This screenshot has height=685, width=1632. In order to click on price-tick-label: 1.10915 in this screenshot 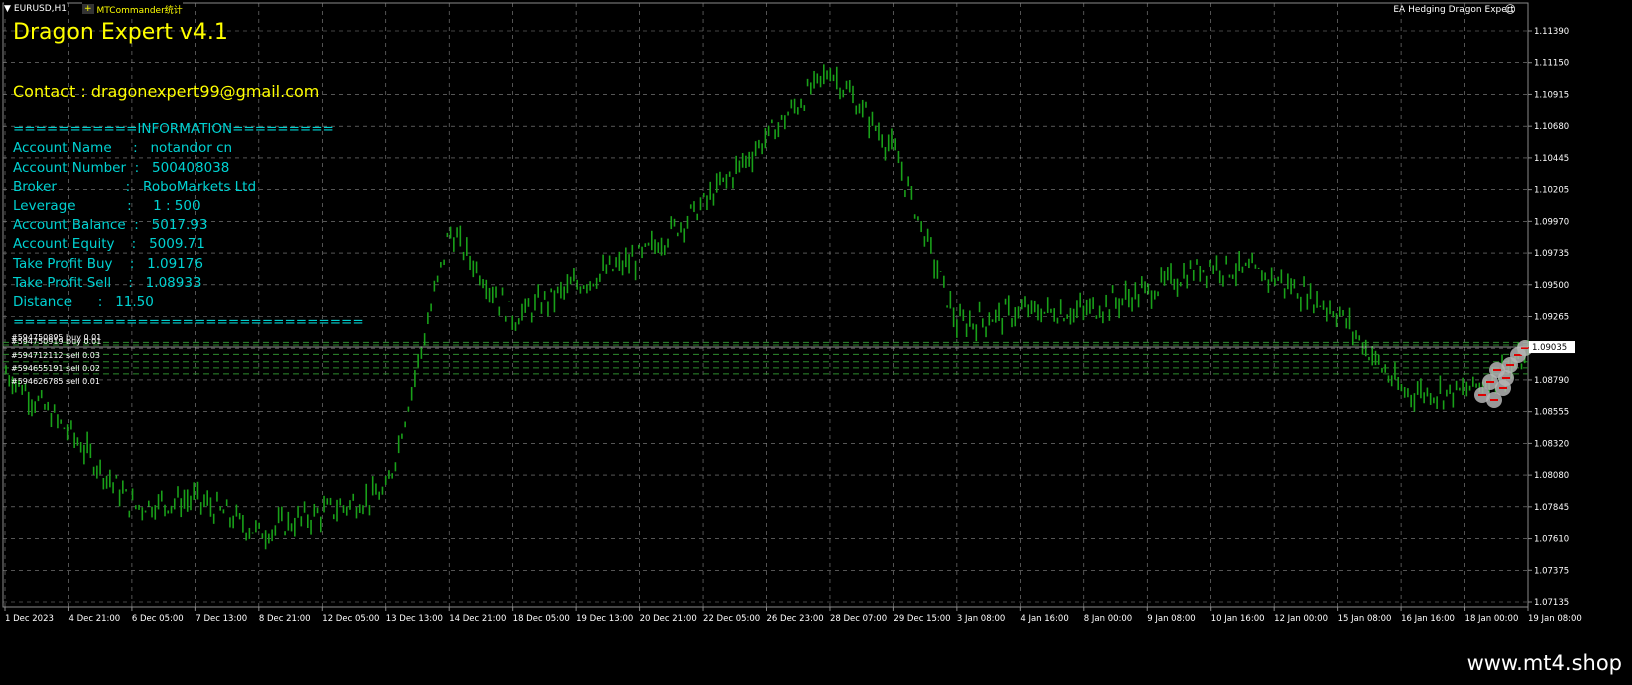, I will do `click(1551, 95)`.